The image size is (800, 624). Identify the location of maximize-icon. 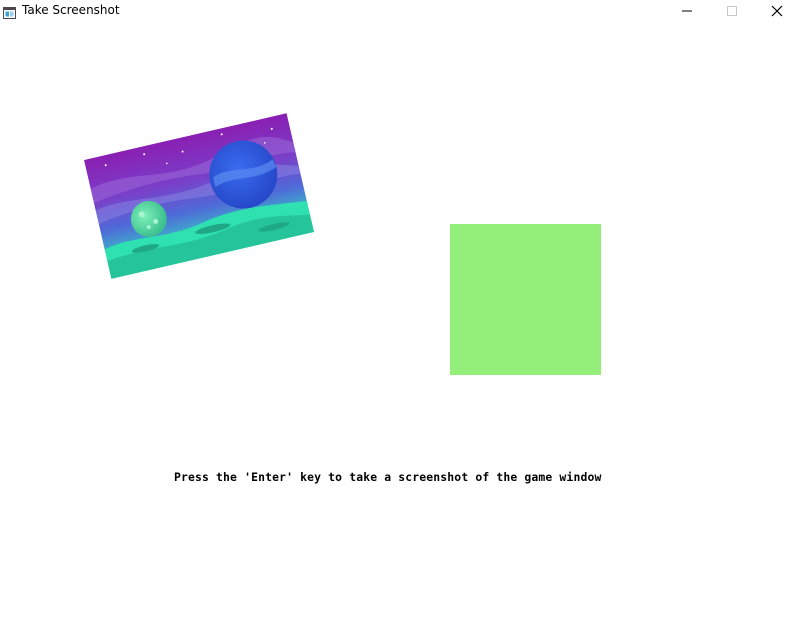
(732, 11).